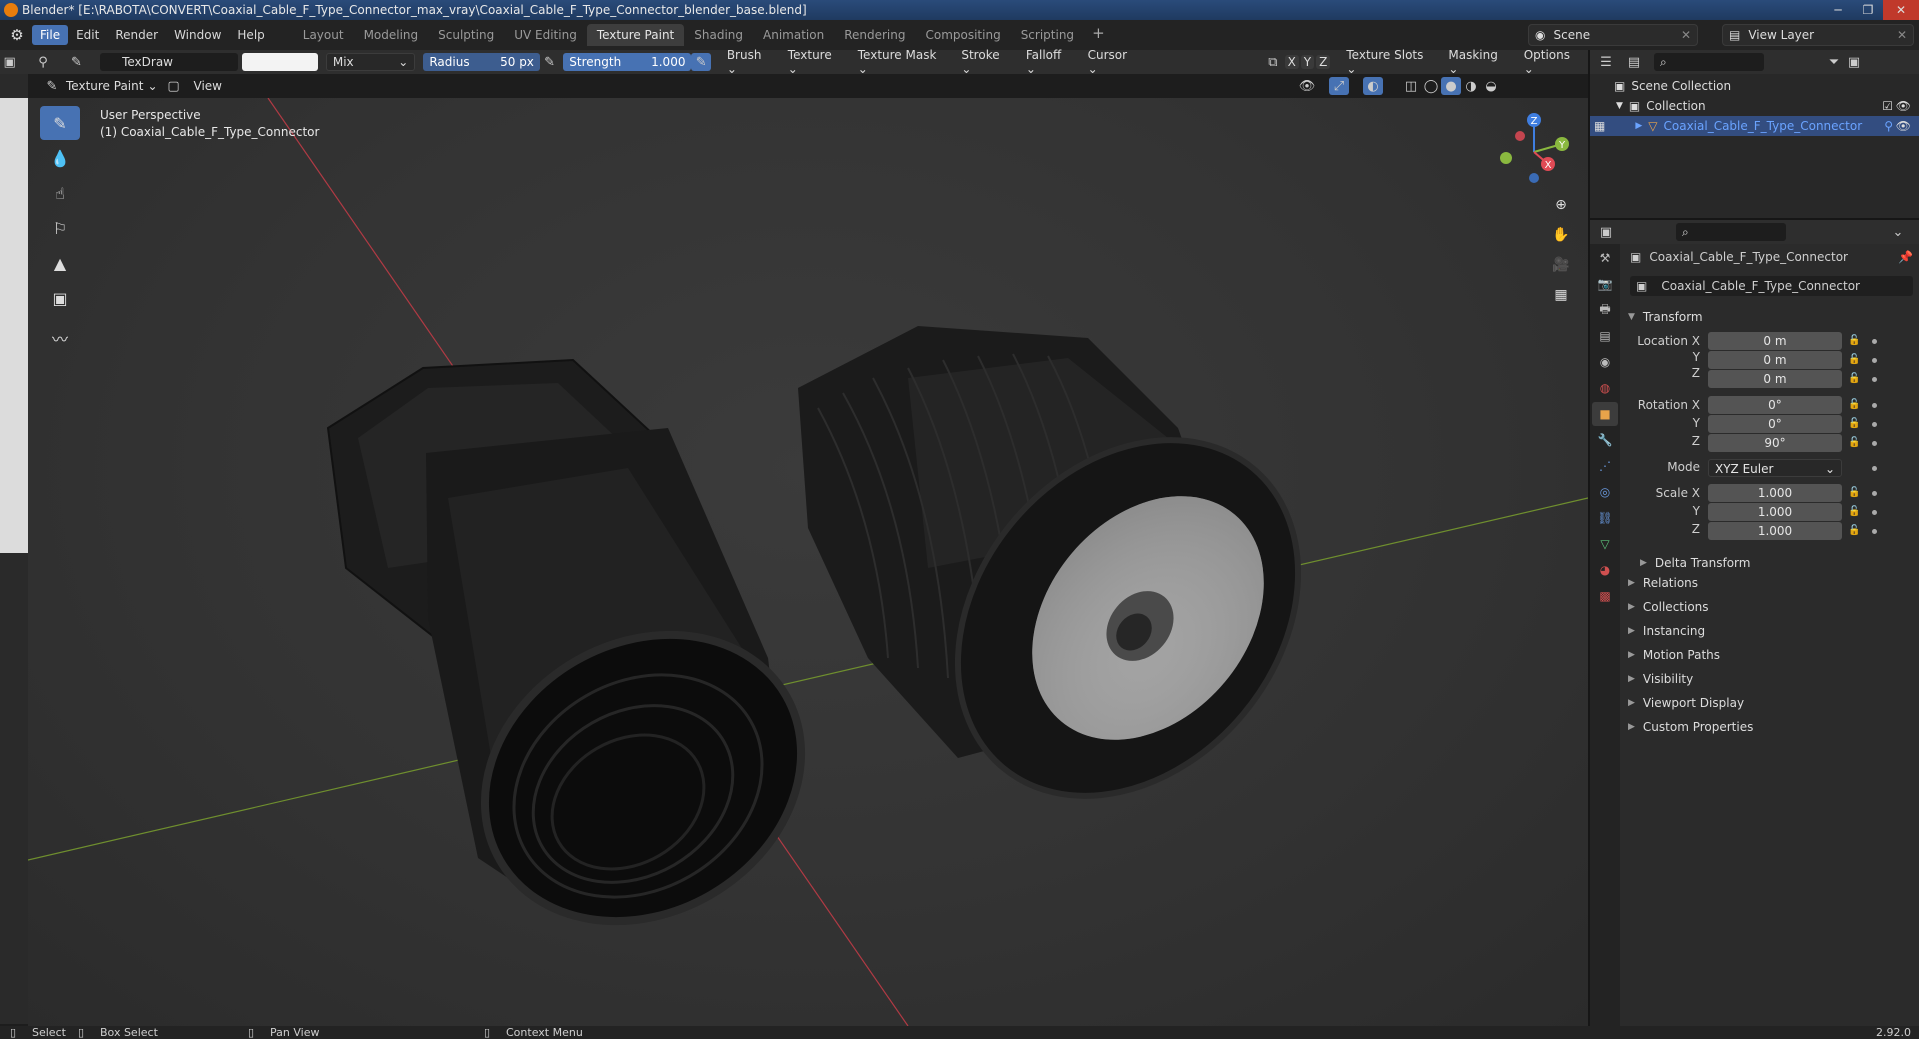 The width and height of the screenshot is (1919, 1039). What do you see at coordinates (1605, 284) in the screenshot?
I see `render-tab-icon: 📷` at bounding box center [1605, 284].